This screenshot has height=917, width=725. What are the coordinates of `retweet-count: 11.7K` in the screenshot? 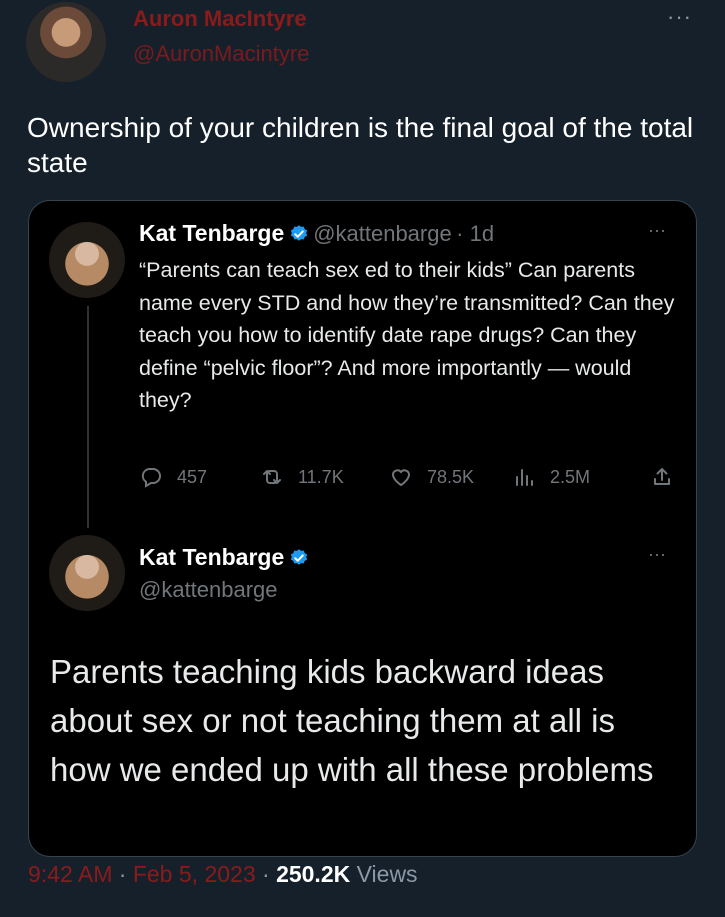 It's located at (321, 476).